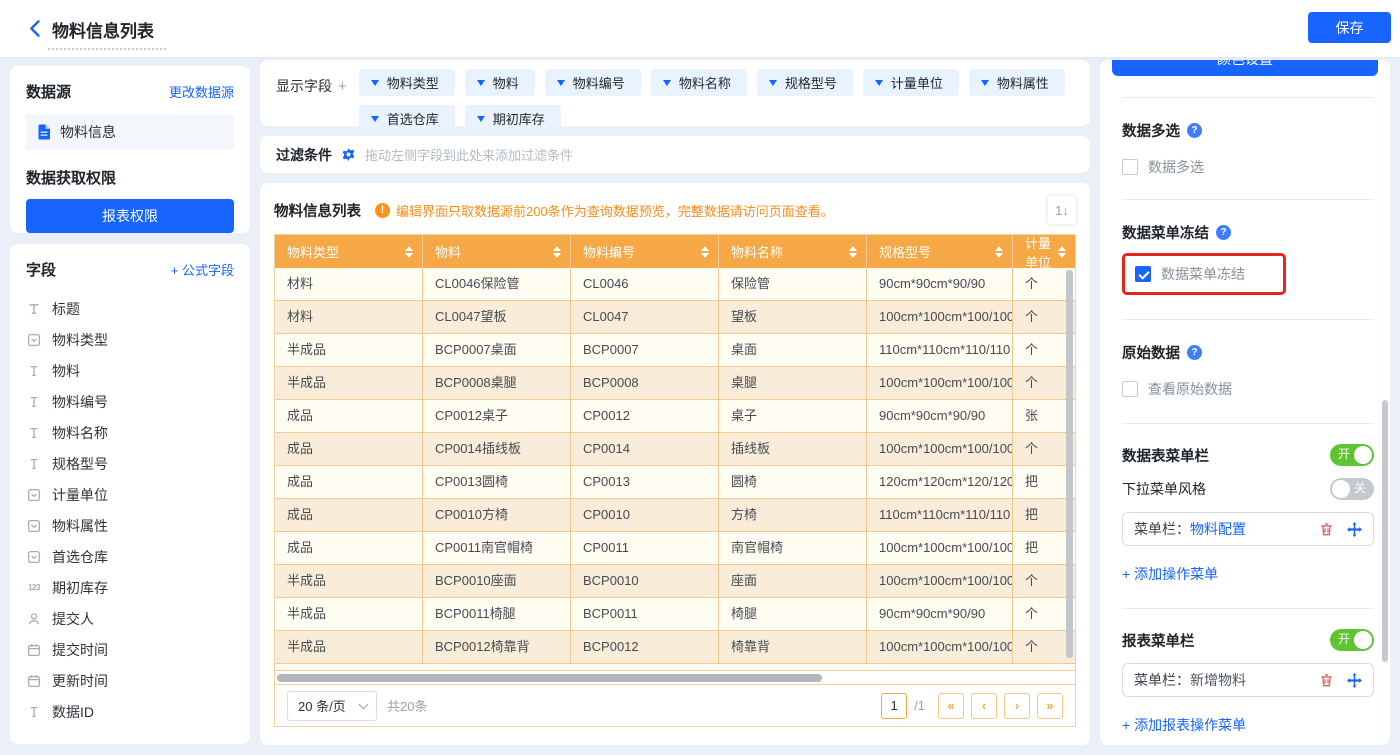 This screenshot has width=1400, height=755. I want to click on field-item: 物料属性, so click(130, 525).